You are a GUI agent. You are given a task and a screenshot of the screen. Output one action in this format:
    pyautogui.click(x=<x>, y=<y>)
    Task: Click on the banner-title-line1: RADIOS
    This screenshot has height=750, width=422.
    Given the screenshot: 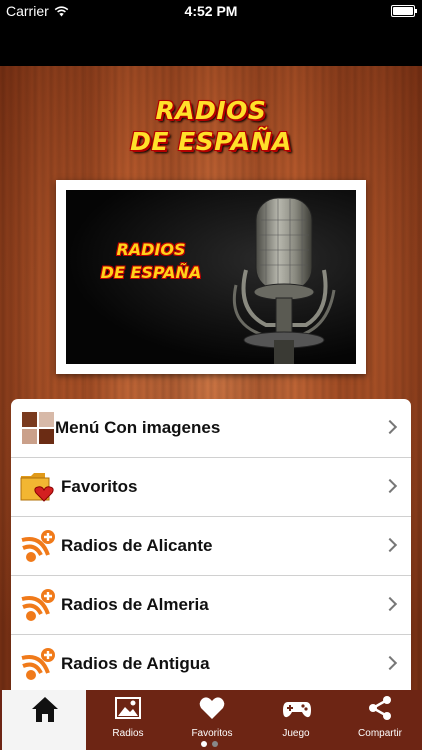 What is the action you would take?
    pyautogui.click(x=151, y=249)
    